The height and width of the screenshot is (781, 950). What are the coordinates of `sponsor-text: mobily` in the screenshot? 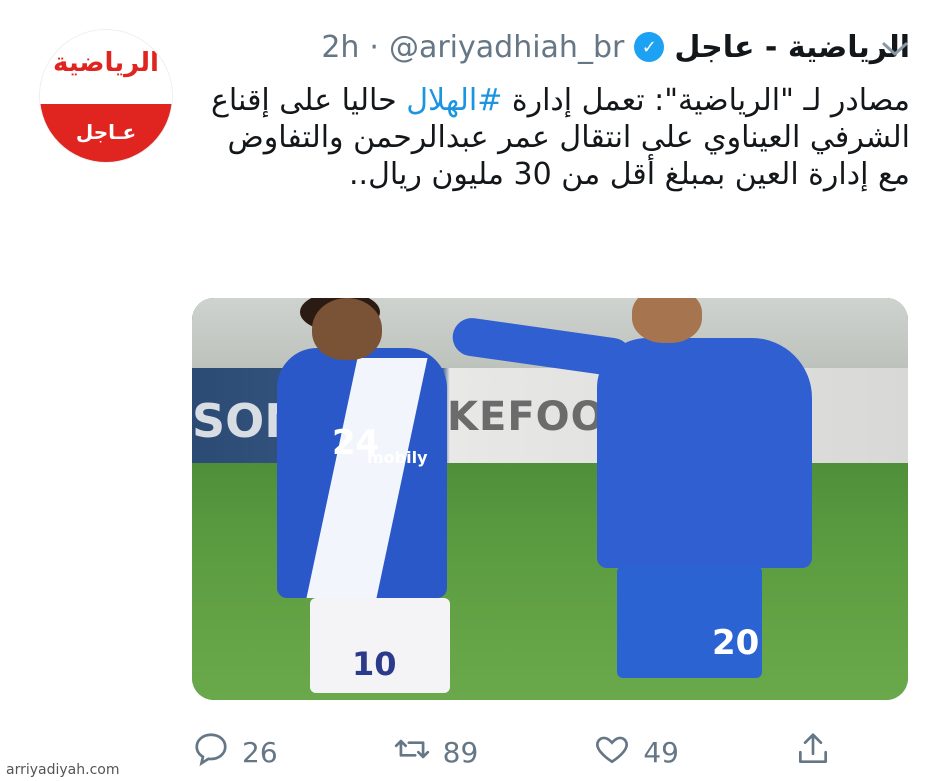 It's located at (397, 457).